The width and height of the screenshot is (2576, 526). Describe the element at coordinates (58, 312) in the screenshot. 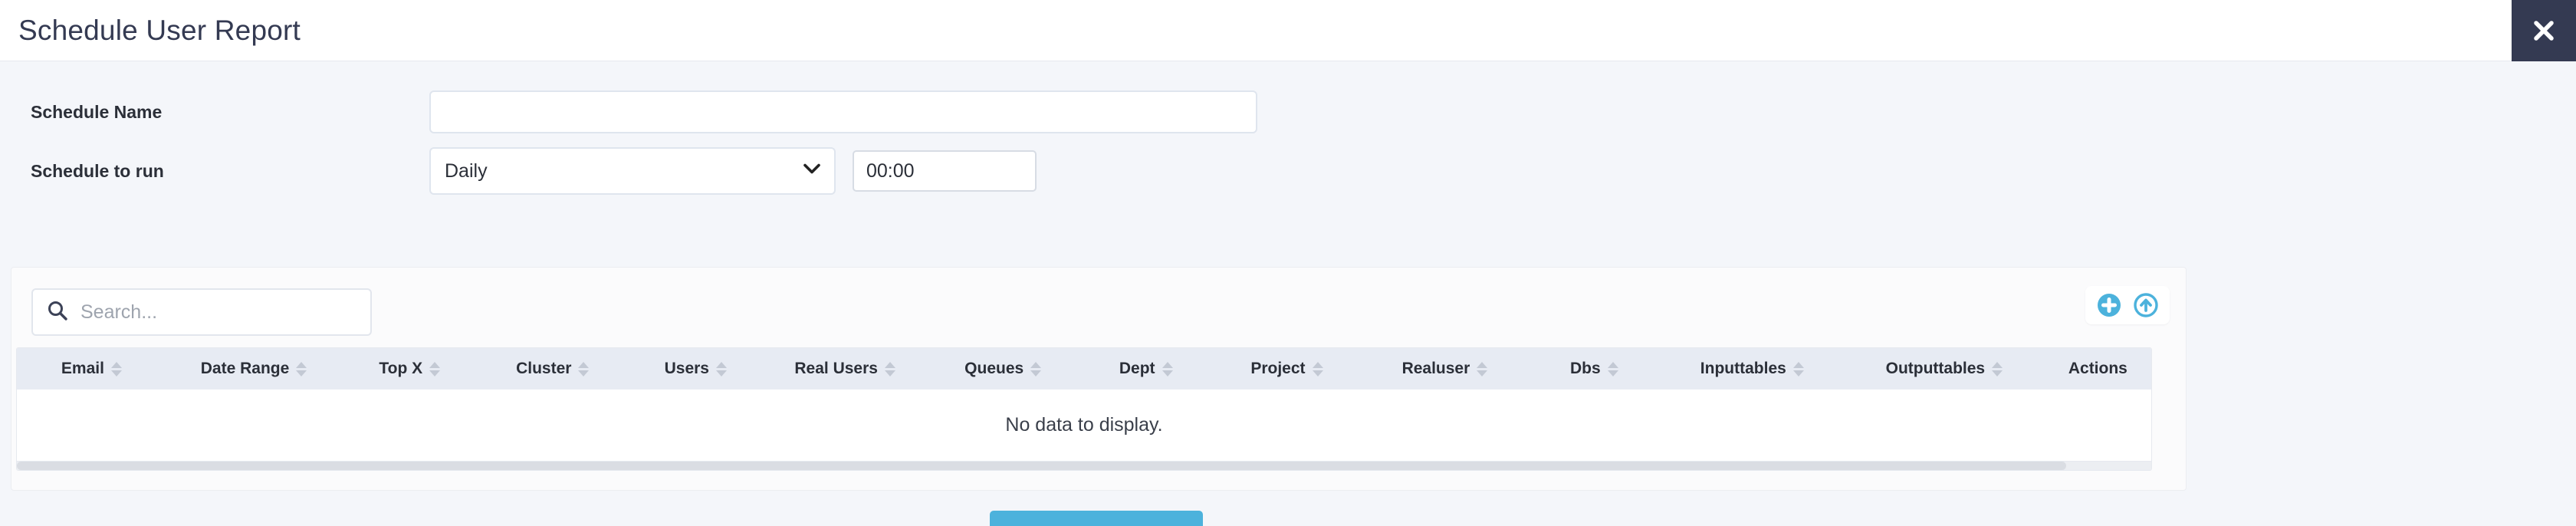

I see `search-icon` at that location.